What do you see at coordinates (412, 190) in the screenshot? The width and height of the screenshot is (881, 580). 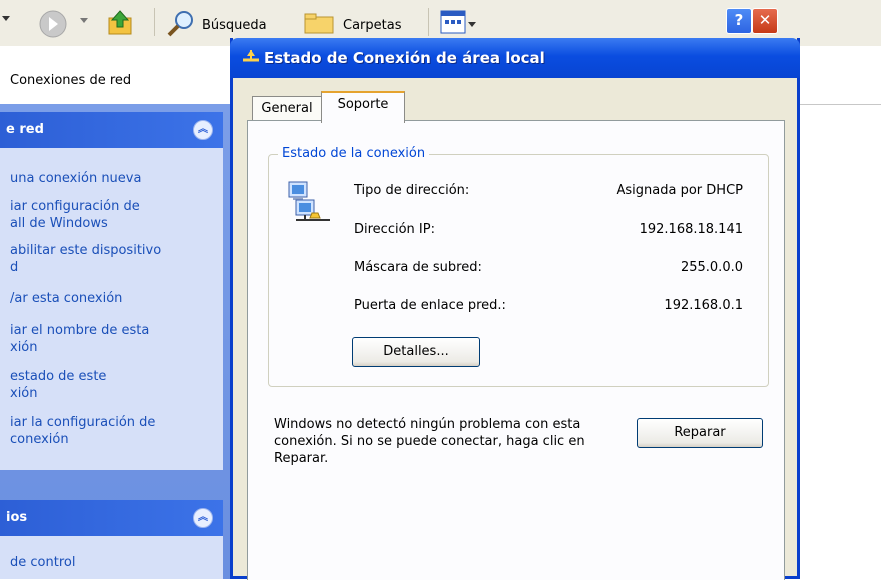 I see `address-type-label: Tipo de dirección:` at bounding box center [412, 190].